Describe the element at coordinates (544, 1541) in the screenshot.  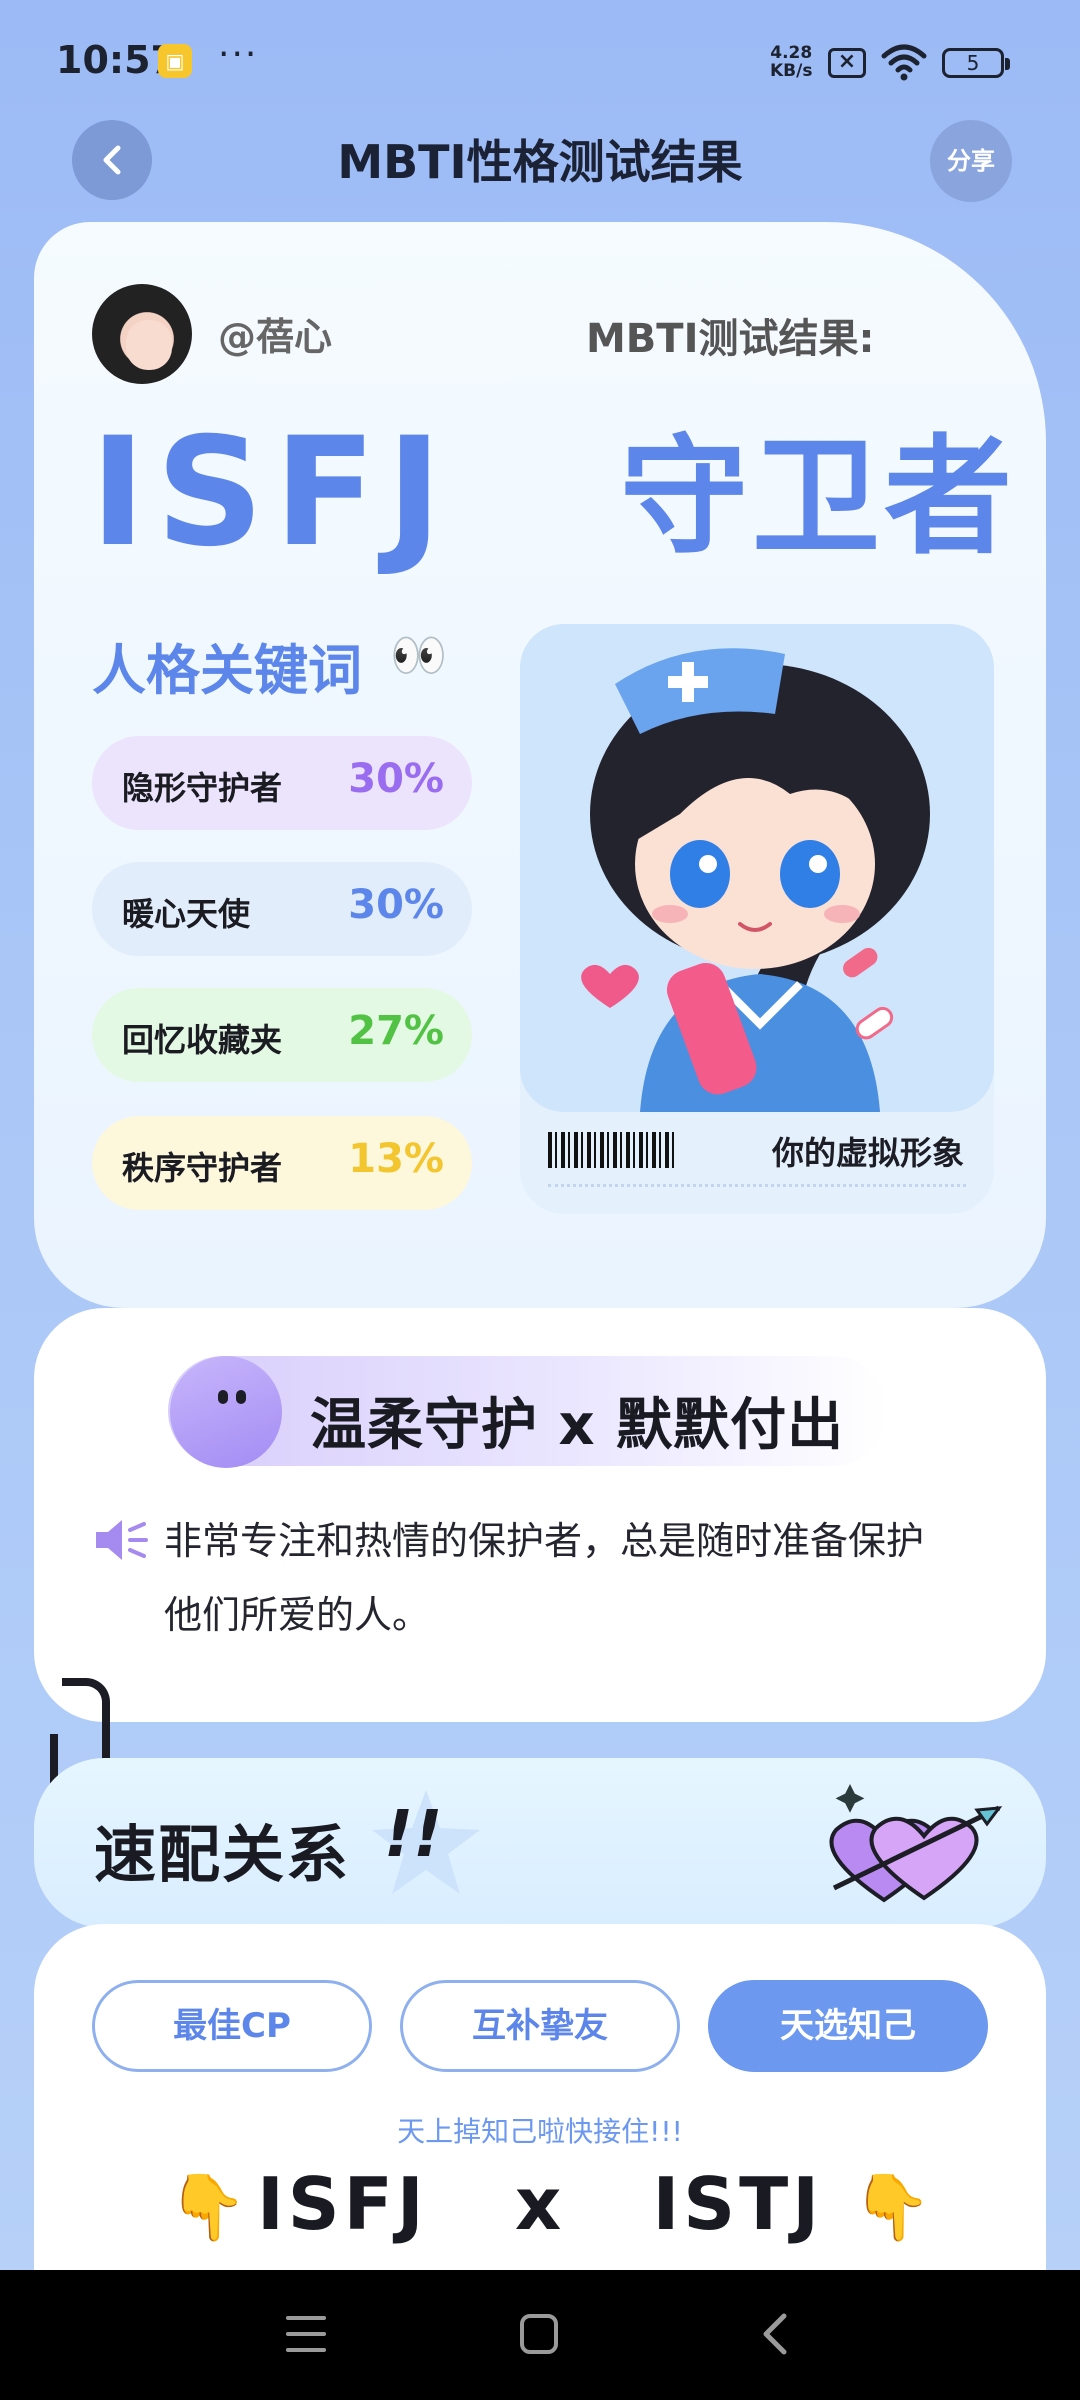
I see `description-line: 非常专注和热情的保护者，总是随时准备保护` at that location.